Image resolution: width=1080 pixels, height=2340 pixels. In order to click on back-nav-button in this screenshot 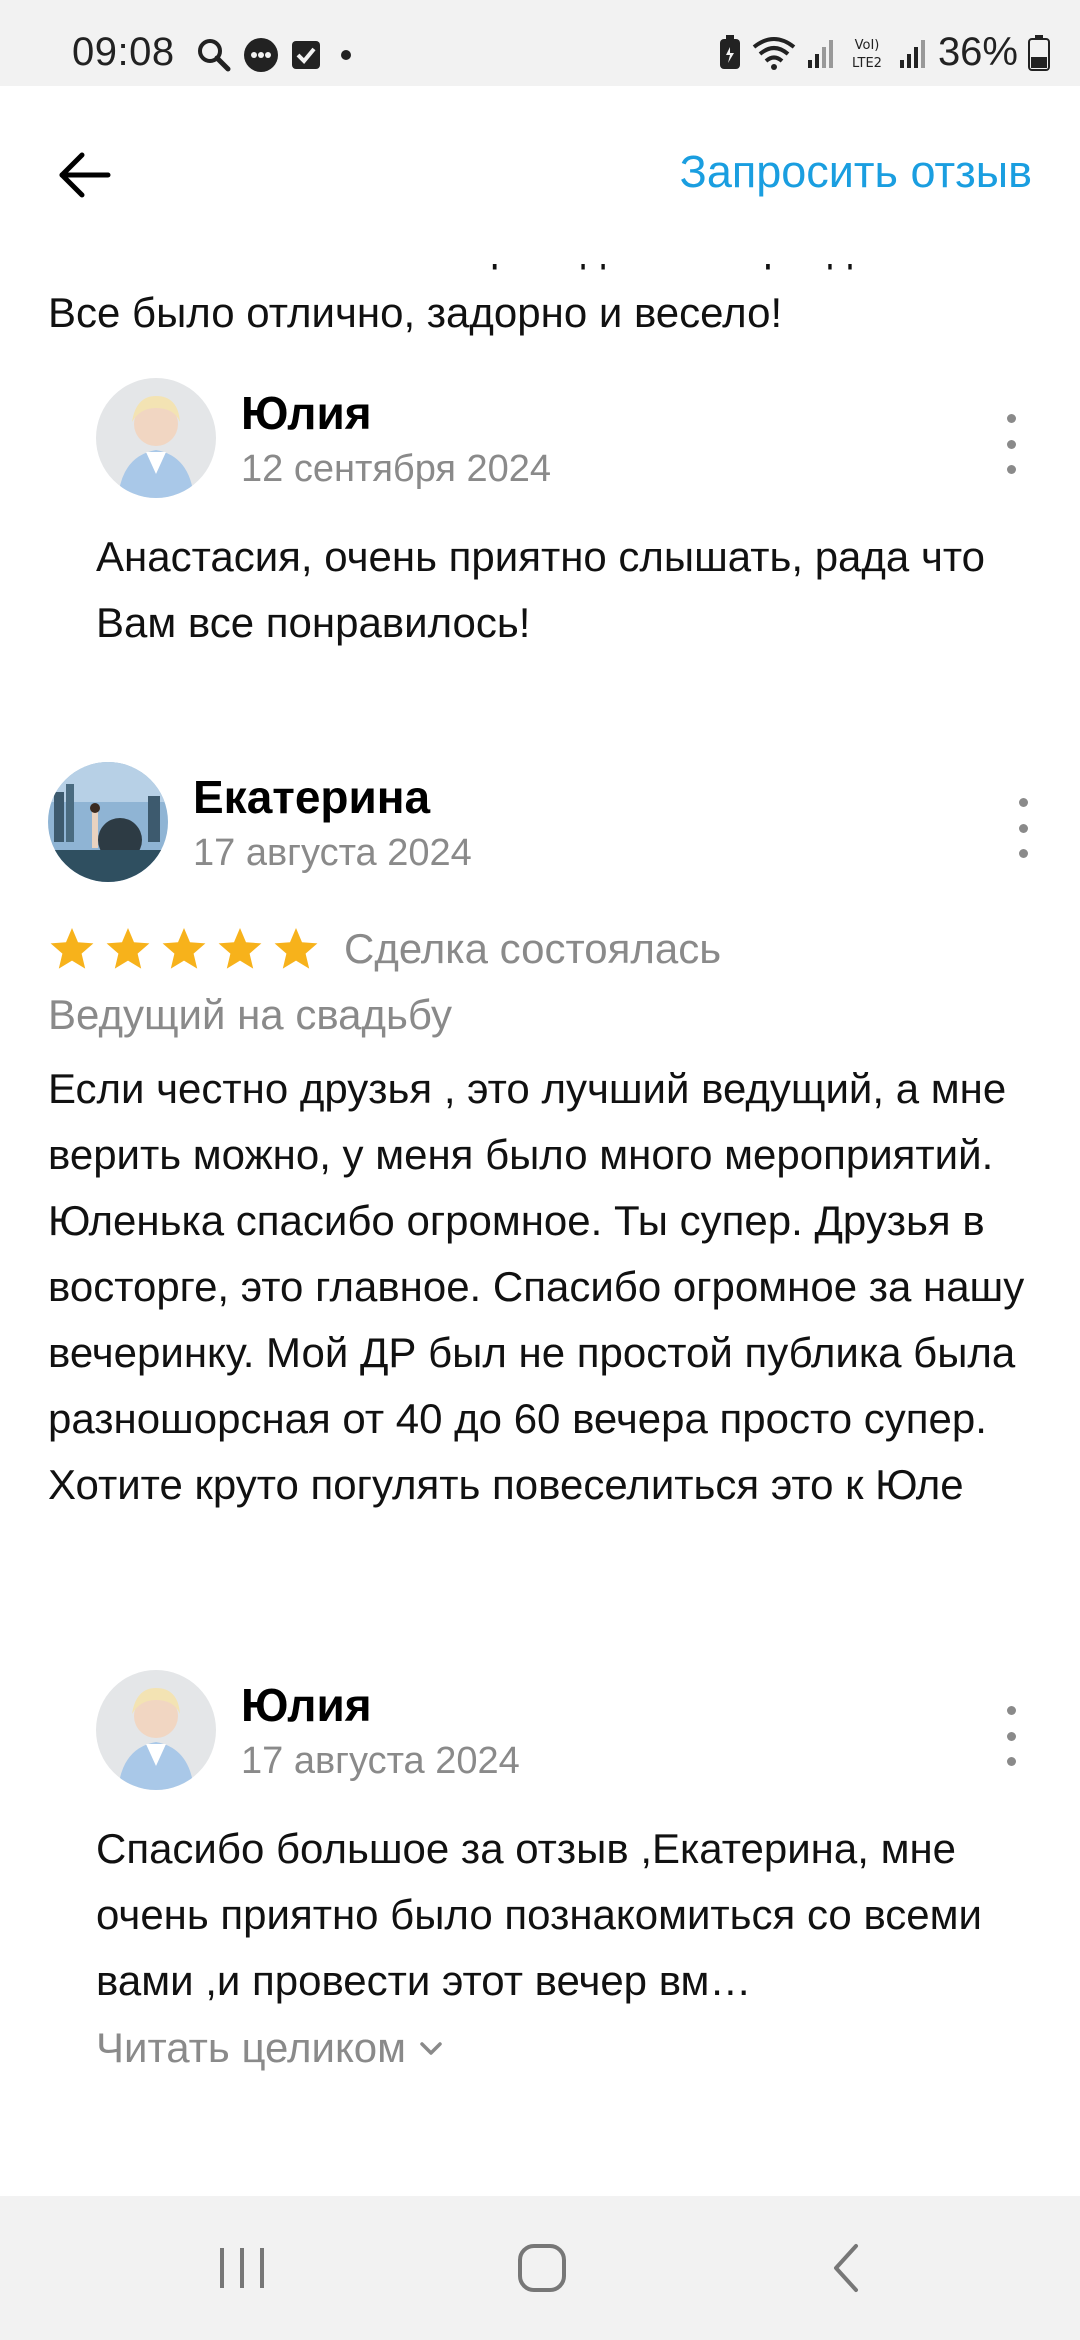, I will do `click(846, 2268)`.